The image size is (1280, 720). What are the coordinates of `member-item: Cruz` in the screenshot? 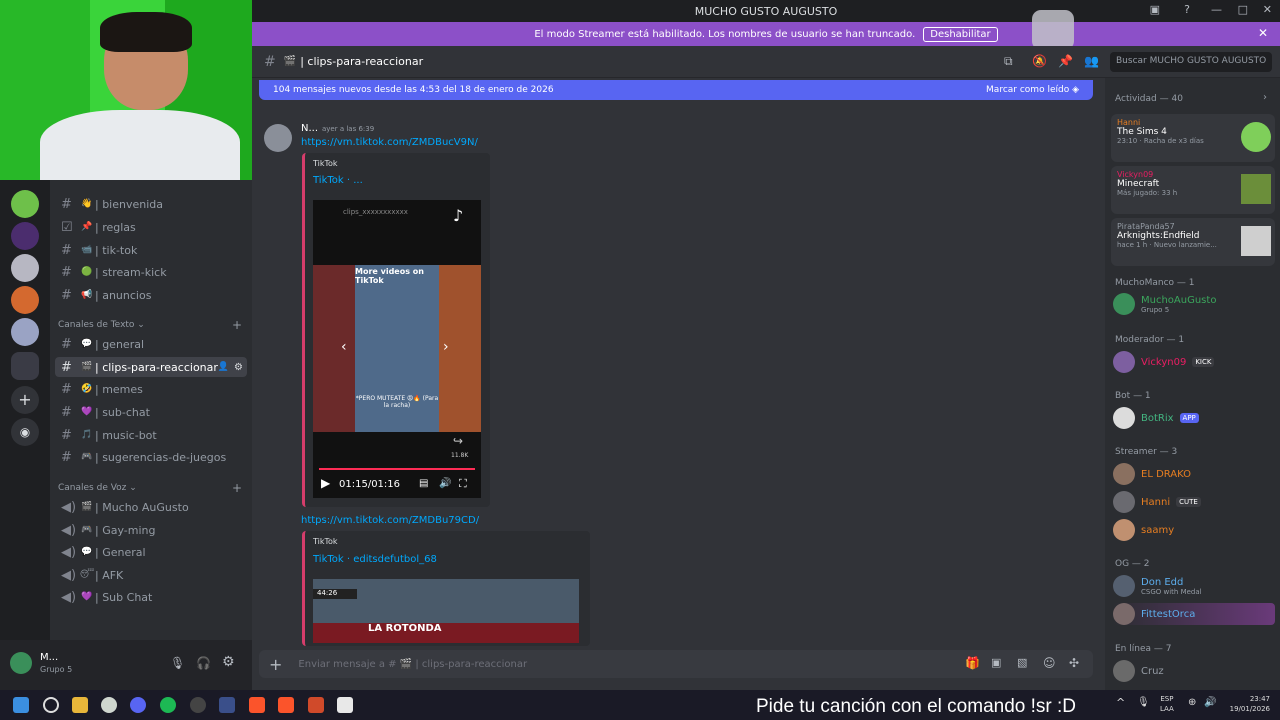 It's located at (1194, 671).